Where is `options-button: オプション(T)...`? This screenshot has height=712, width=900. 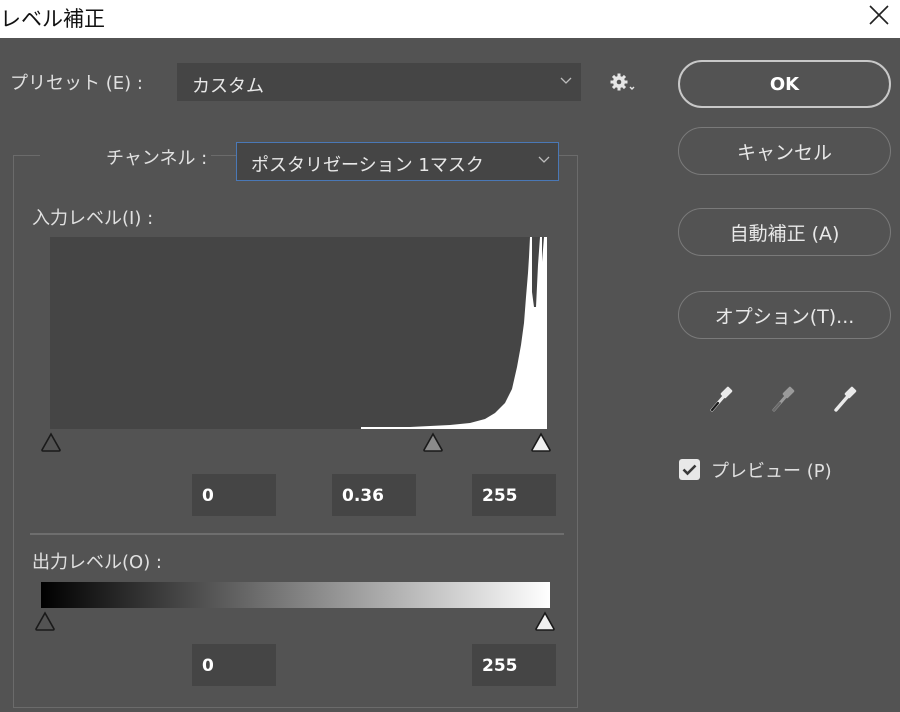 options-button: オプション(T)... is located at coordinates (784, 315).